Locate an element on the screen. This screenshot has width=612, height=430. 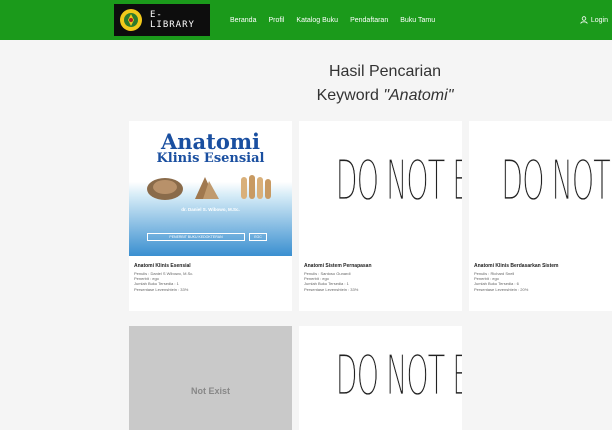
login-label: Login is located at coordinates (599, 20).